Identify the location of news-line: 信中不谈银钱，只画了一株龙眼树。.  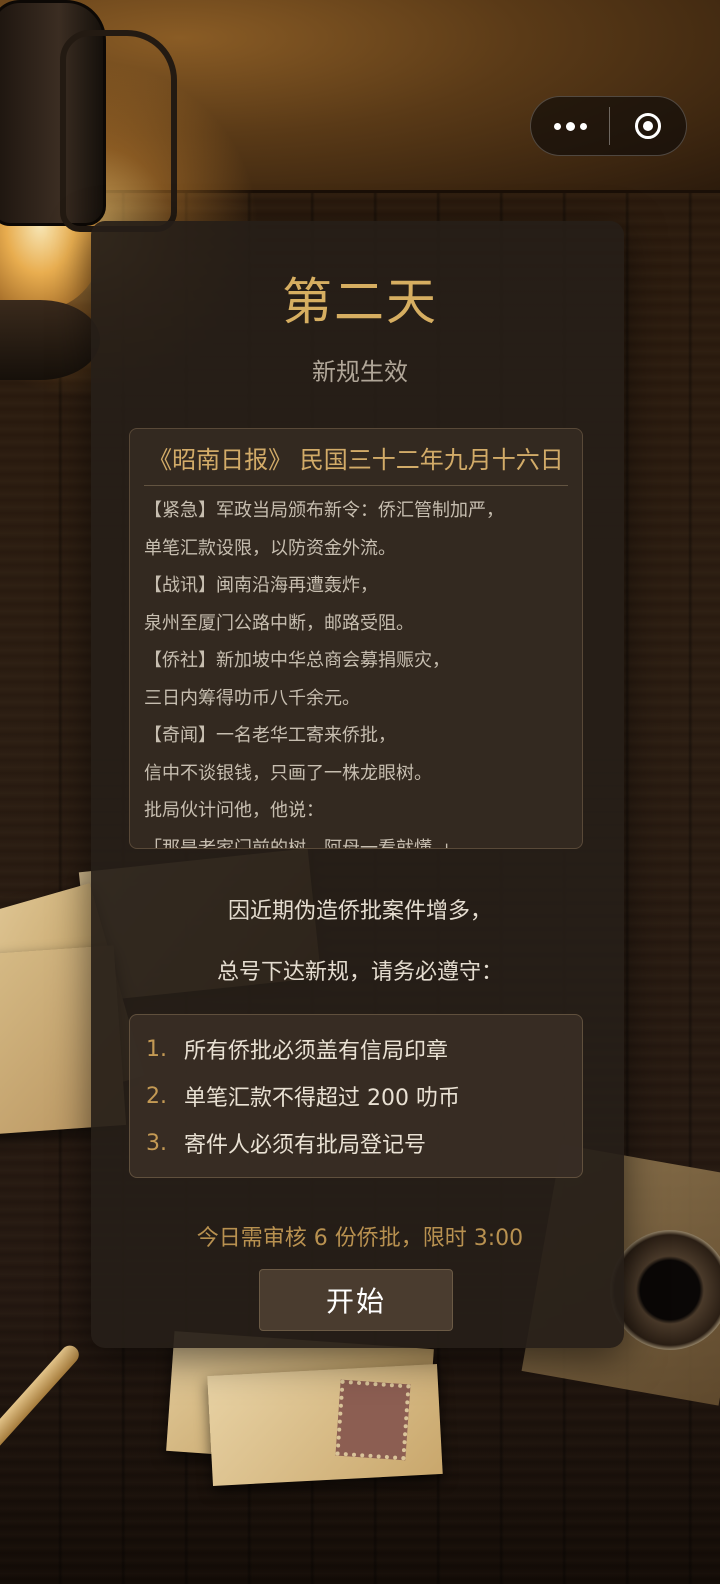
(288, 773).